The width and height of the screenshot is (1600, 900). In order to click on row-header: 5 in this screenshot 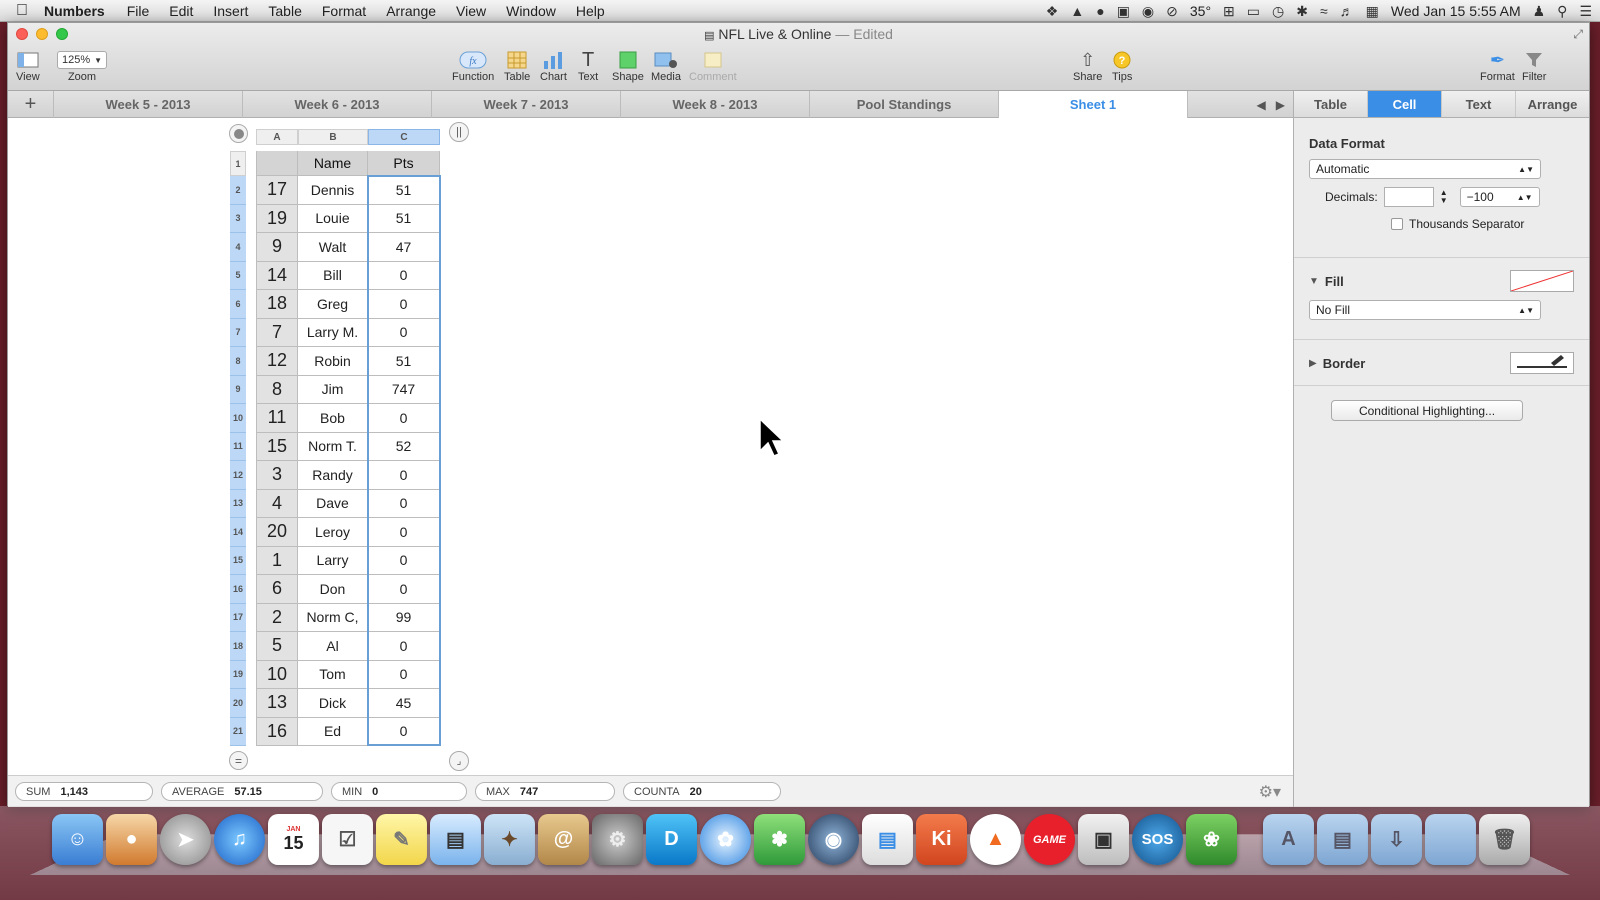, I will do `click(238, 275)`.